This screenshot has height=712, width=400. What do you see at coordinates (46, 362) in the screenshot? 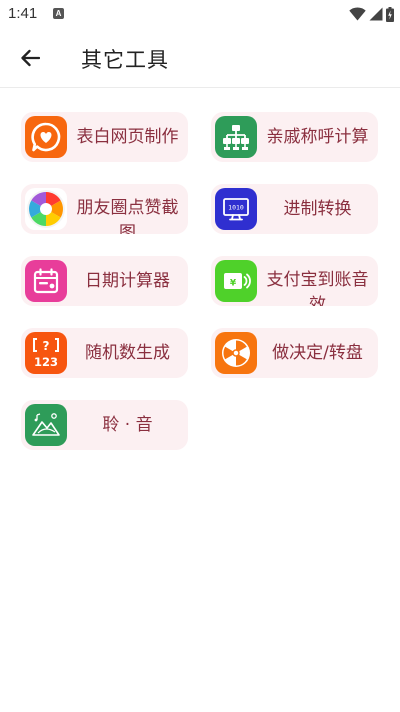
I see `svg-text: 123` at bounding box center [46, 362].